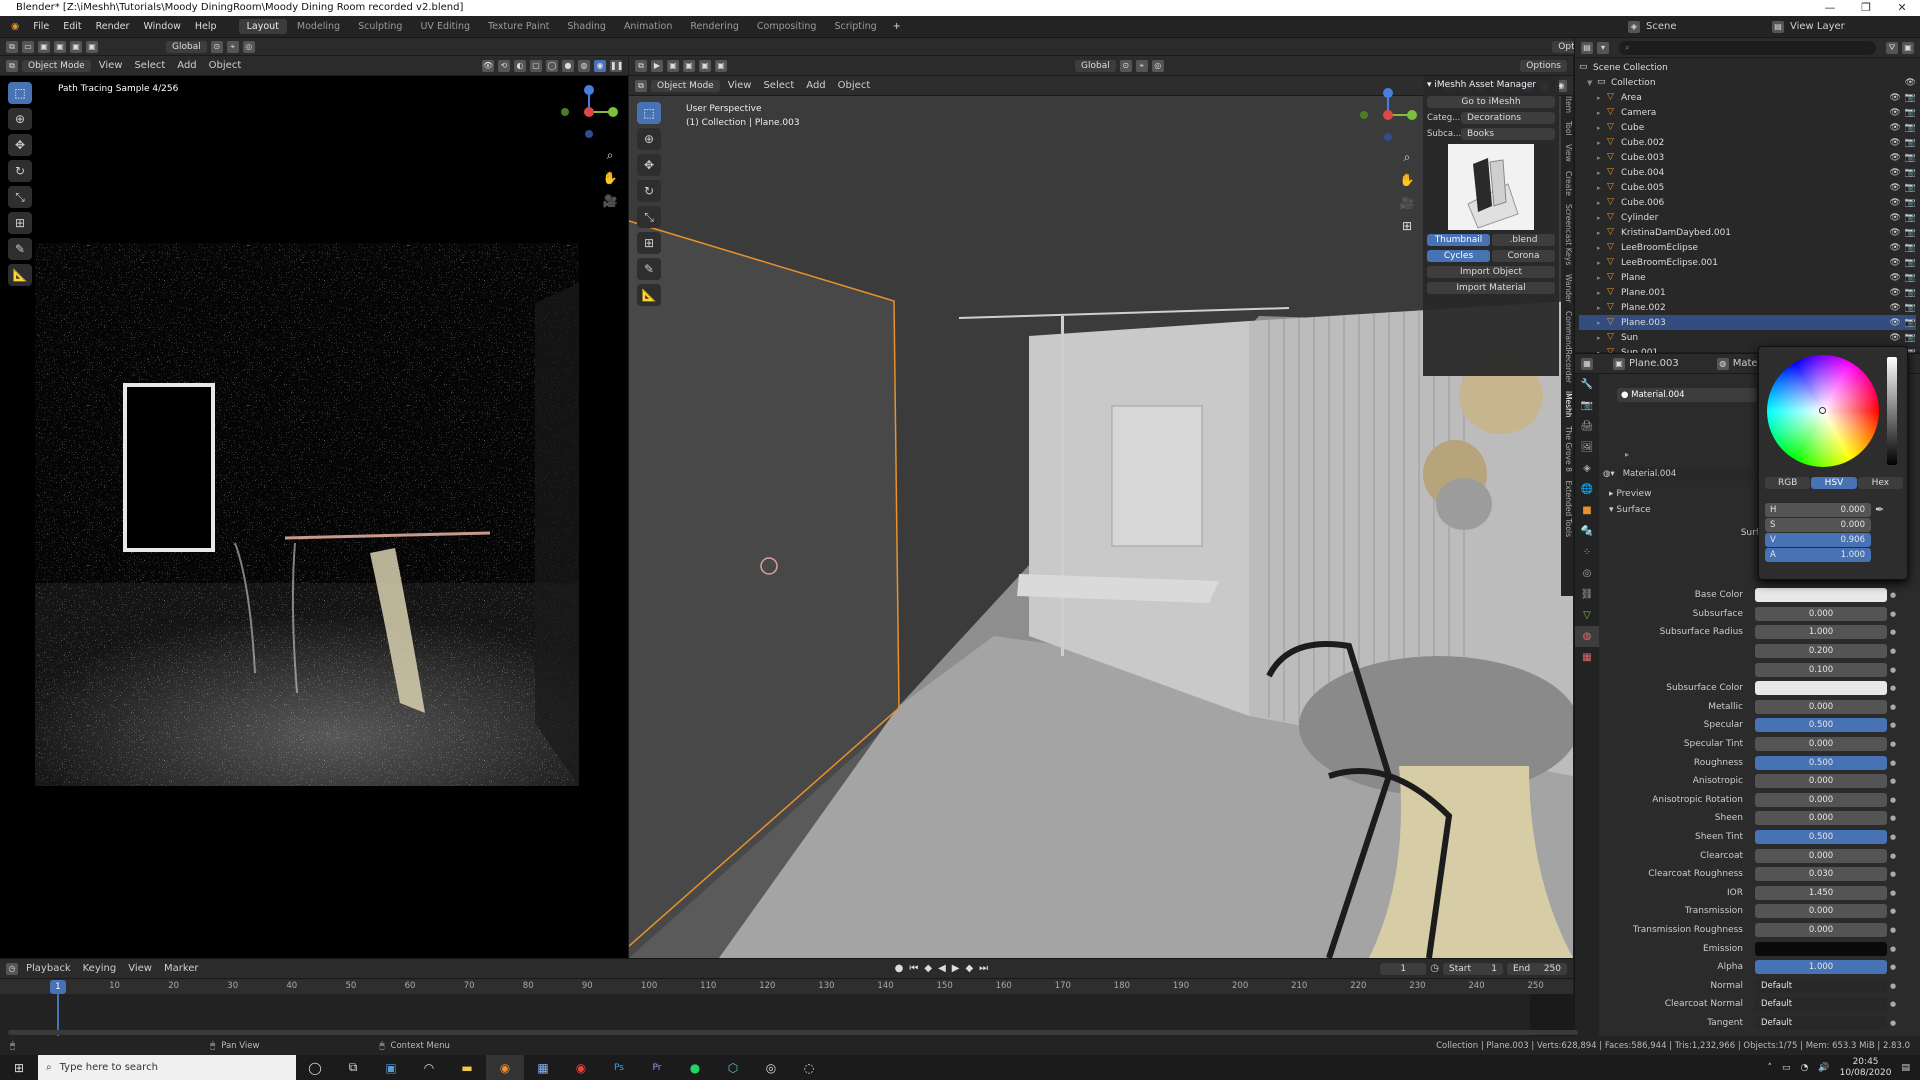 The width and height of the screenshot is (1920, 1080). What do you see at coordinates (20, 223) in the screenshot?
I see `transform-tool-icon: ⊞` at bounding box center [20, 223].